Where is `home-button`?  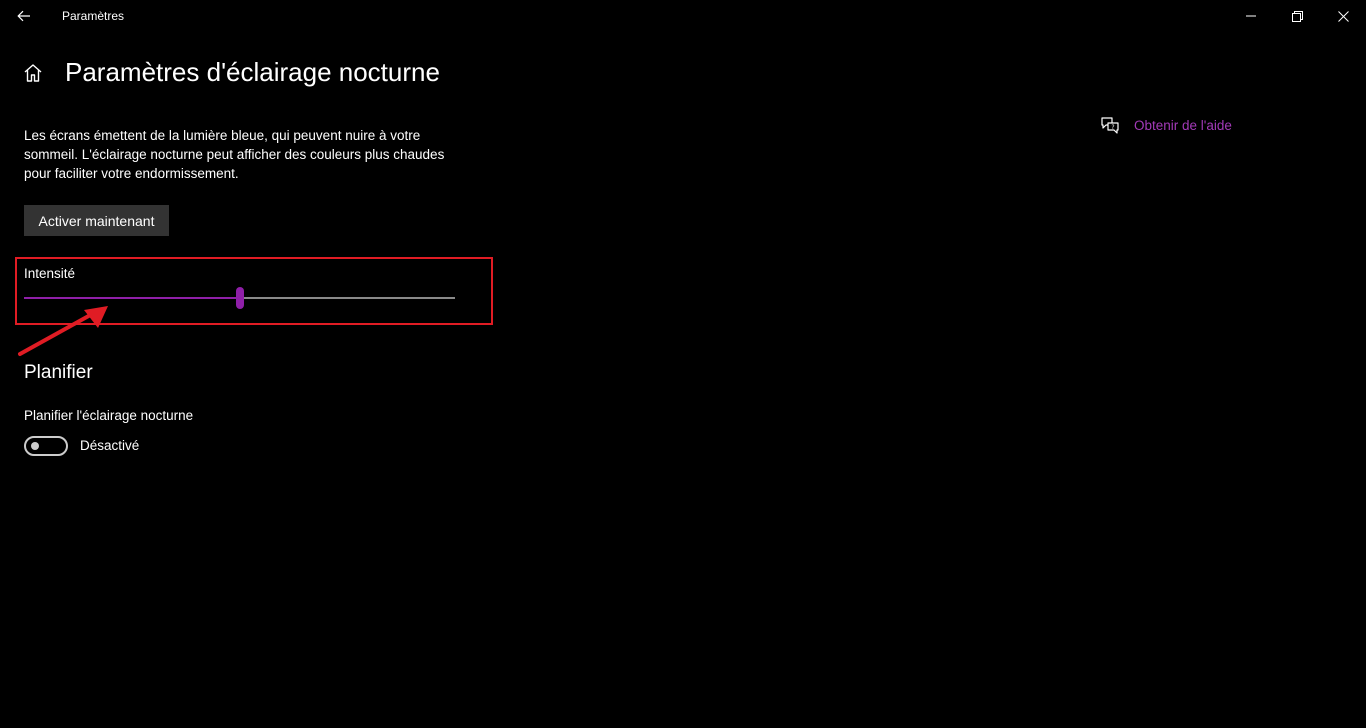
home-button is located at coordinates (34, 74).